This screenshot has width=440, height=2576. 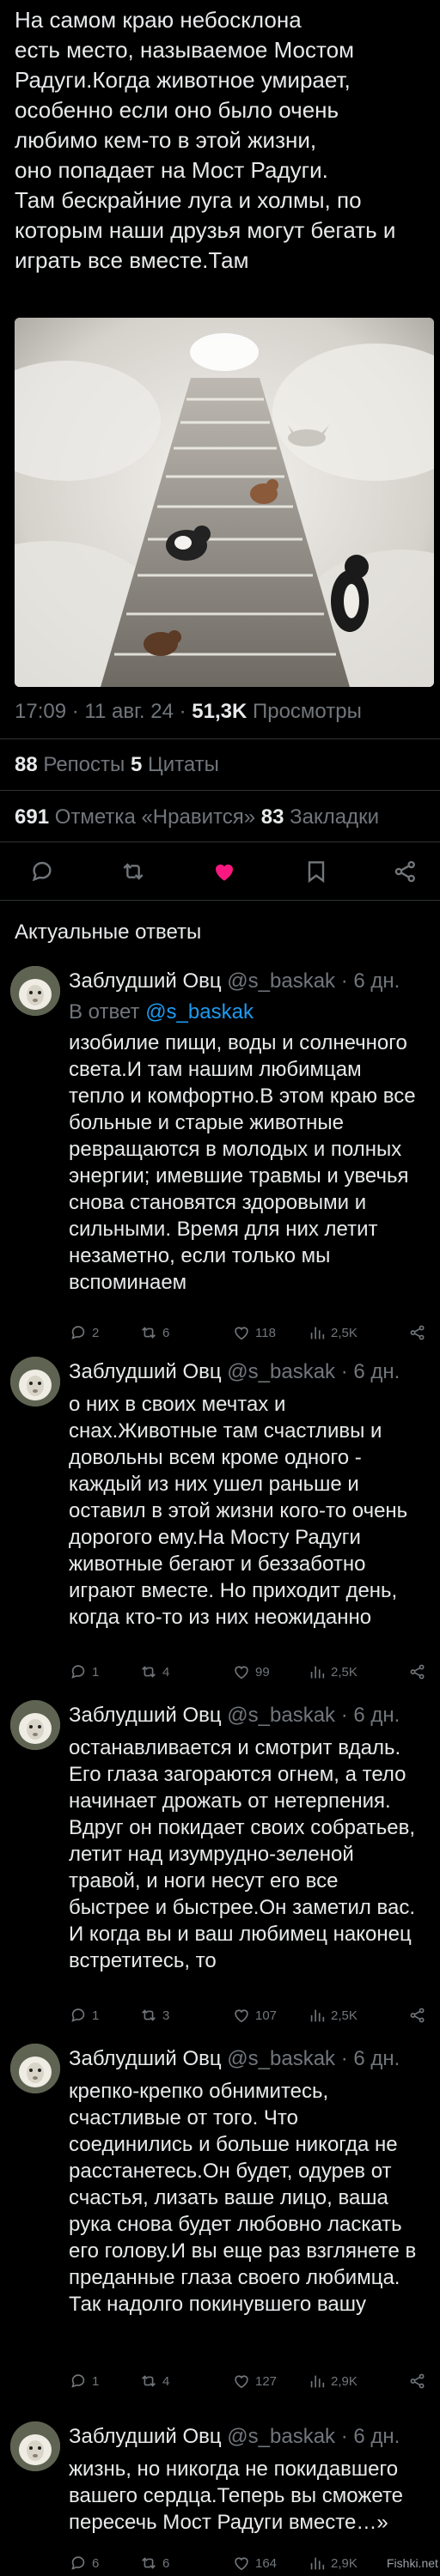 I want to click on reply-comment-button: 6, so click(x=84, y=2563).